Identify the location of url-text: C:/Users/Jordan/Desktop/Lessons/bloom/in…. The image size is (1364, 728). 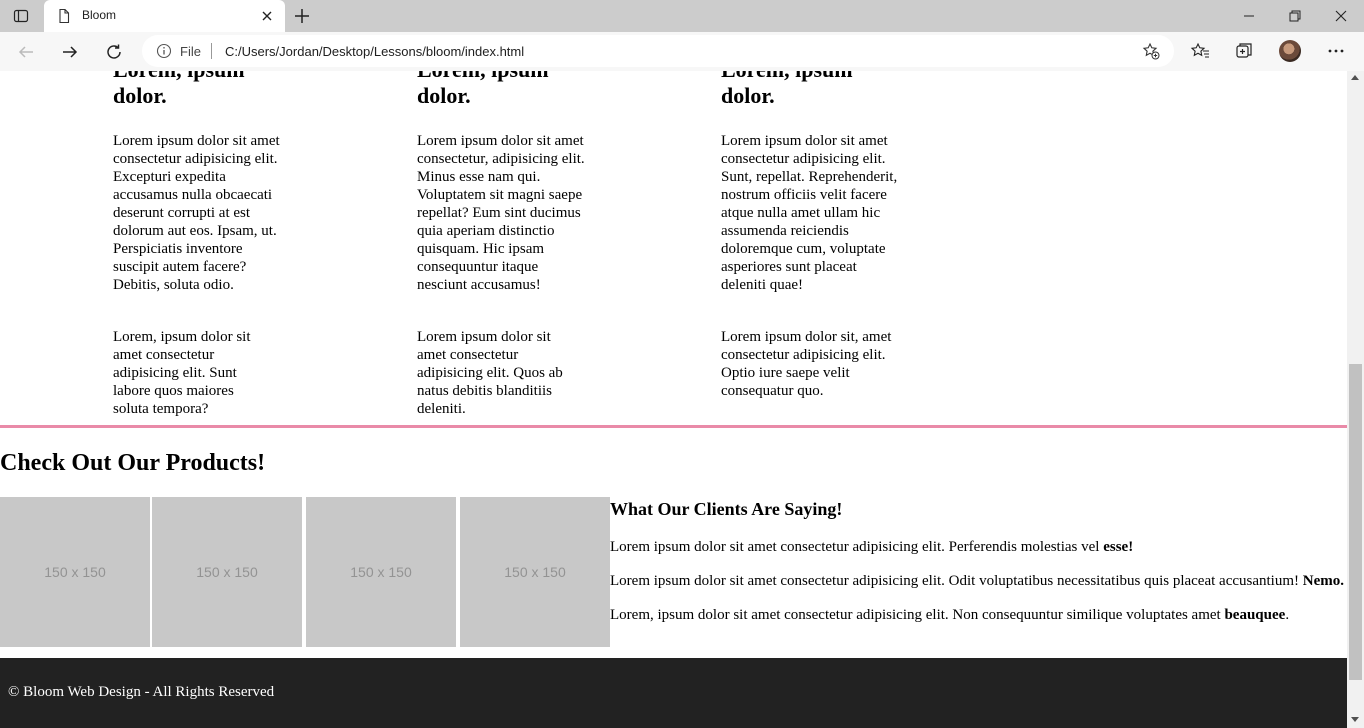
(374, 51).